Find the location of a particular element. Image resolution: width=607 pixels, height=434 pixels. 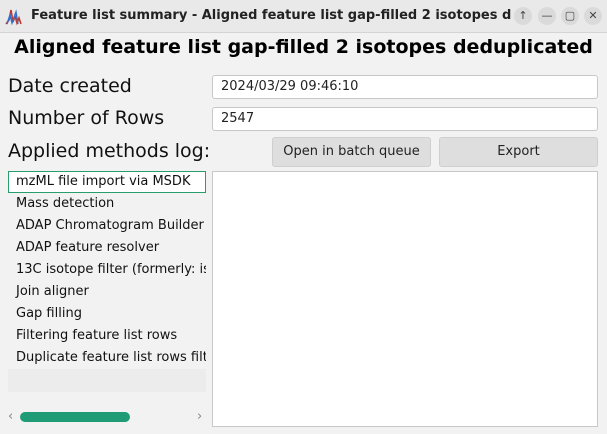

list-item: Join aligner is located at coordinates (107, 292).